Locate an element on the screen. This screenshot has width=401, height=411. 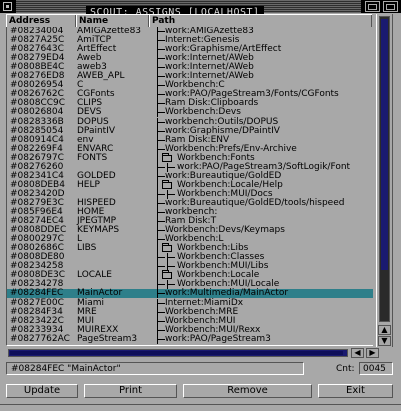
count-value-box: 0045 is located at coordinates (376, 368).